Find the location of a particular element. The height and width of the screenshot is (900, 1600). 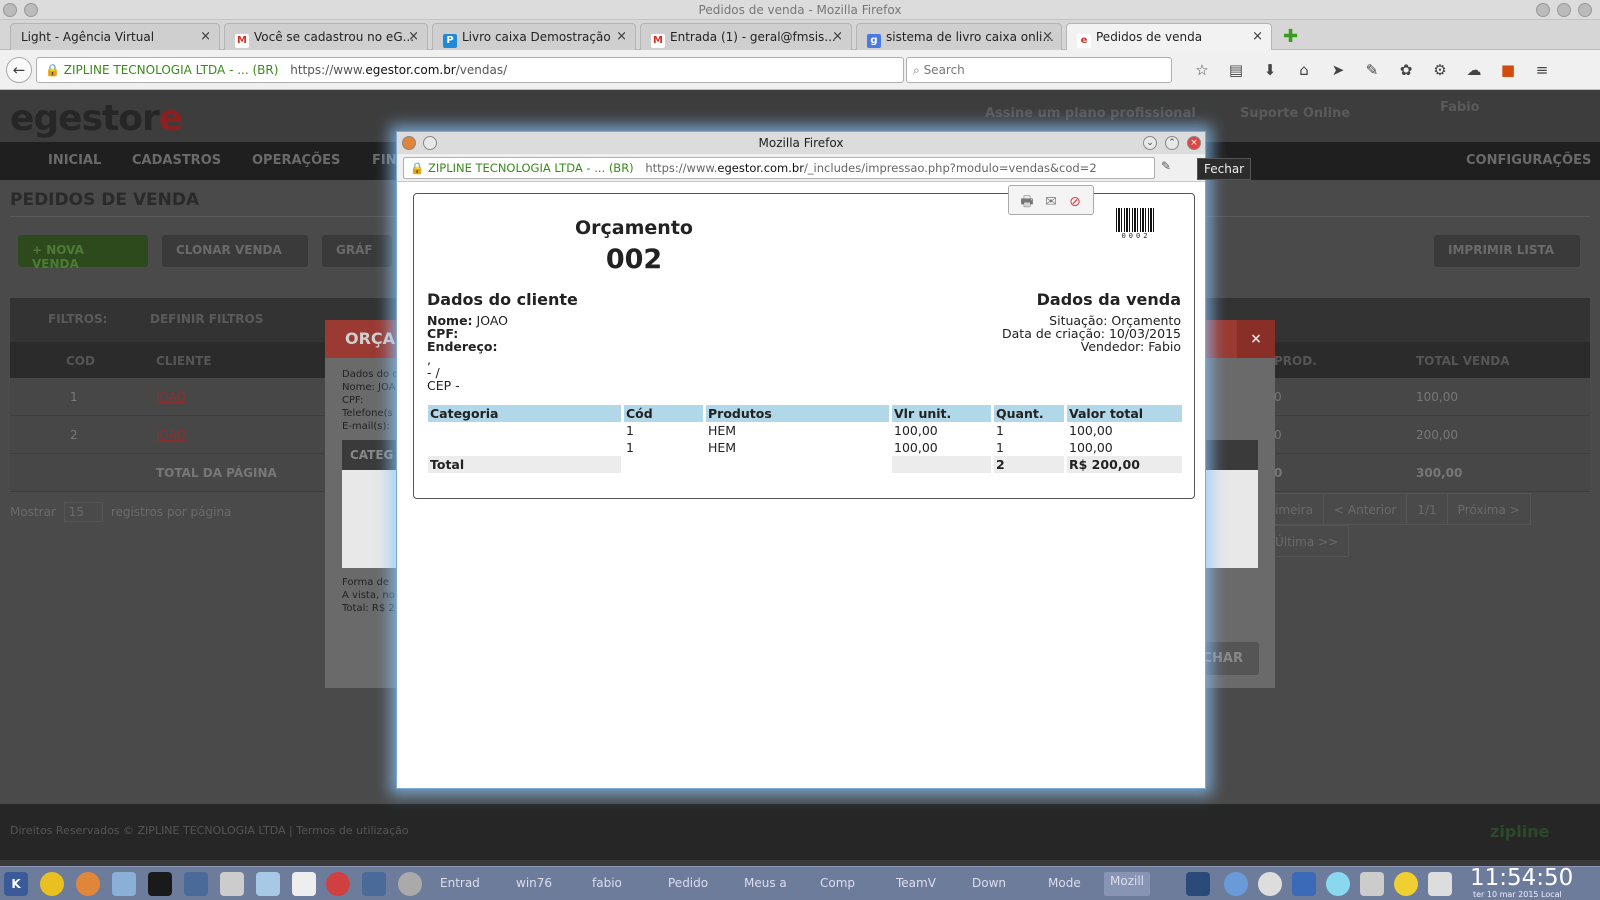

bookmark-star-icon: ☆ is located at coordinates (1202, 70).